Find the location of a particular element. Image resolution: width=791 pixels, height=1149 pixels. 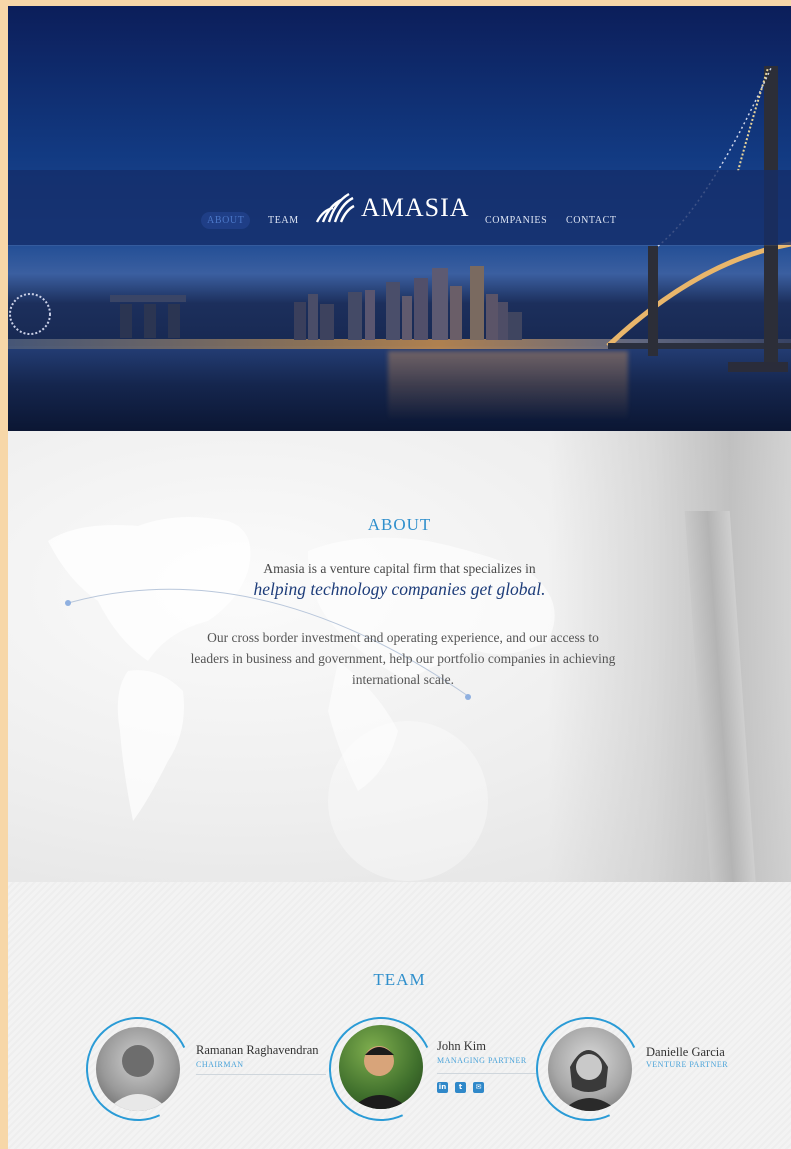

member-role: CHAIRMAN is located at coordinates (220, 1064).